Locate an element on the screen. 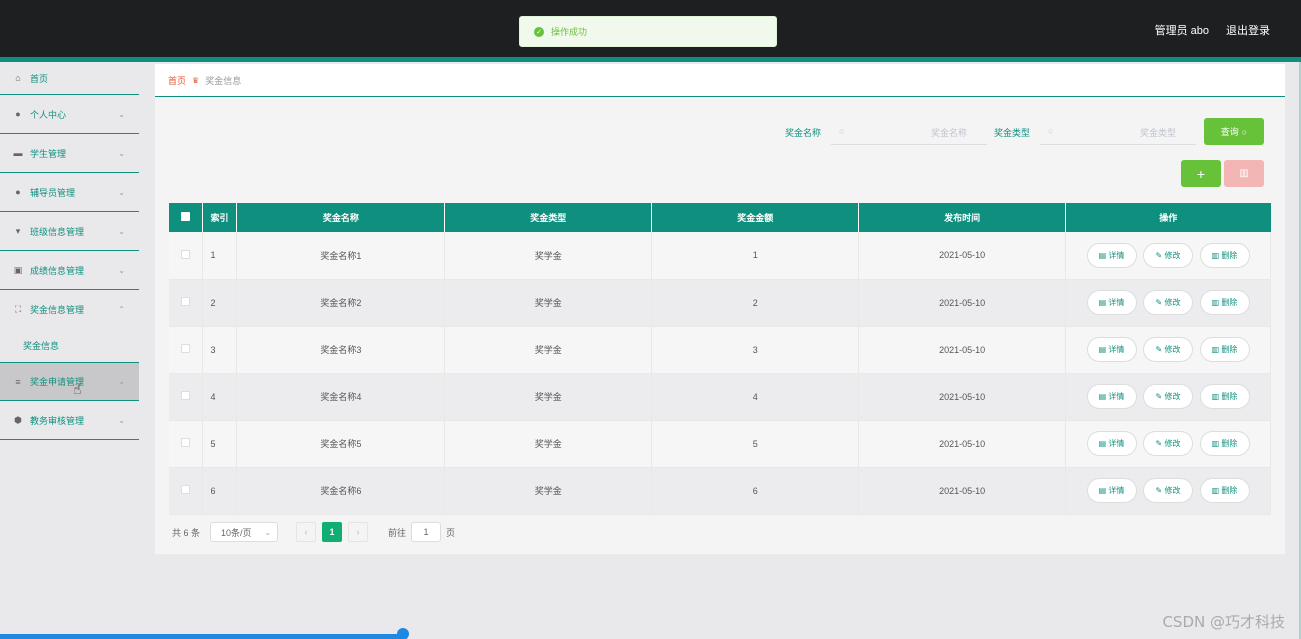  home-icon: ⌂ is located at coordinates (18, 78).